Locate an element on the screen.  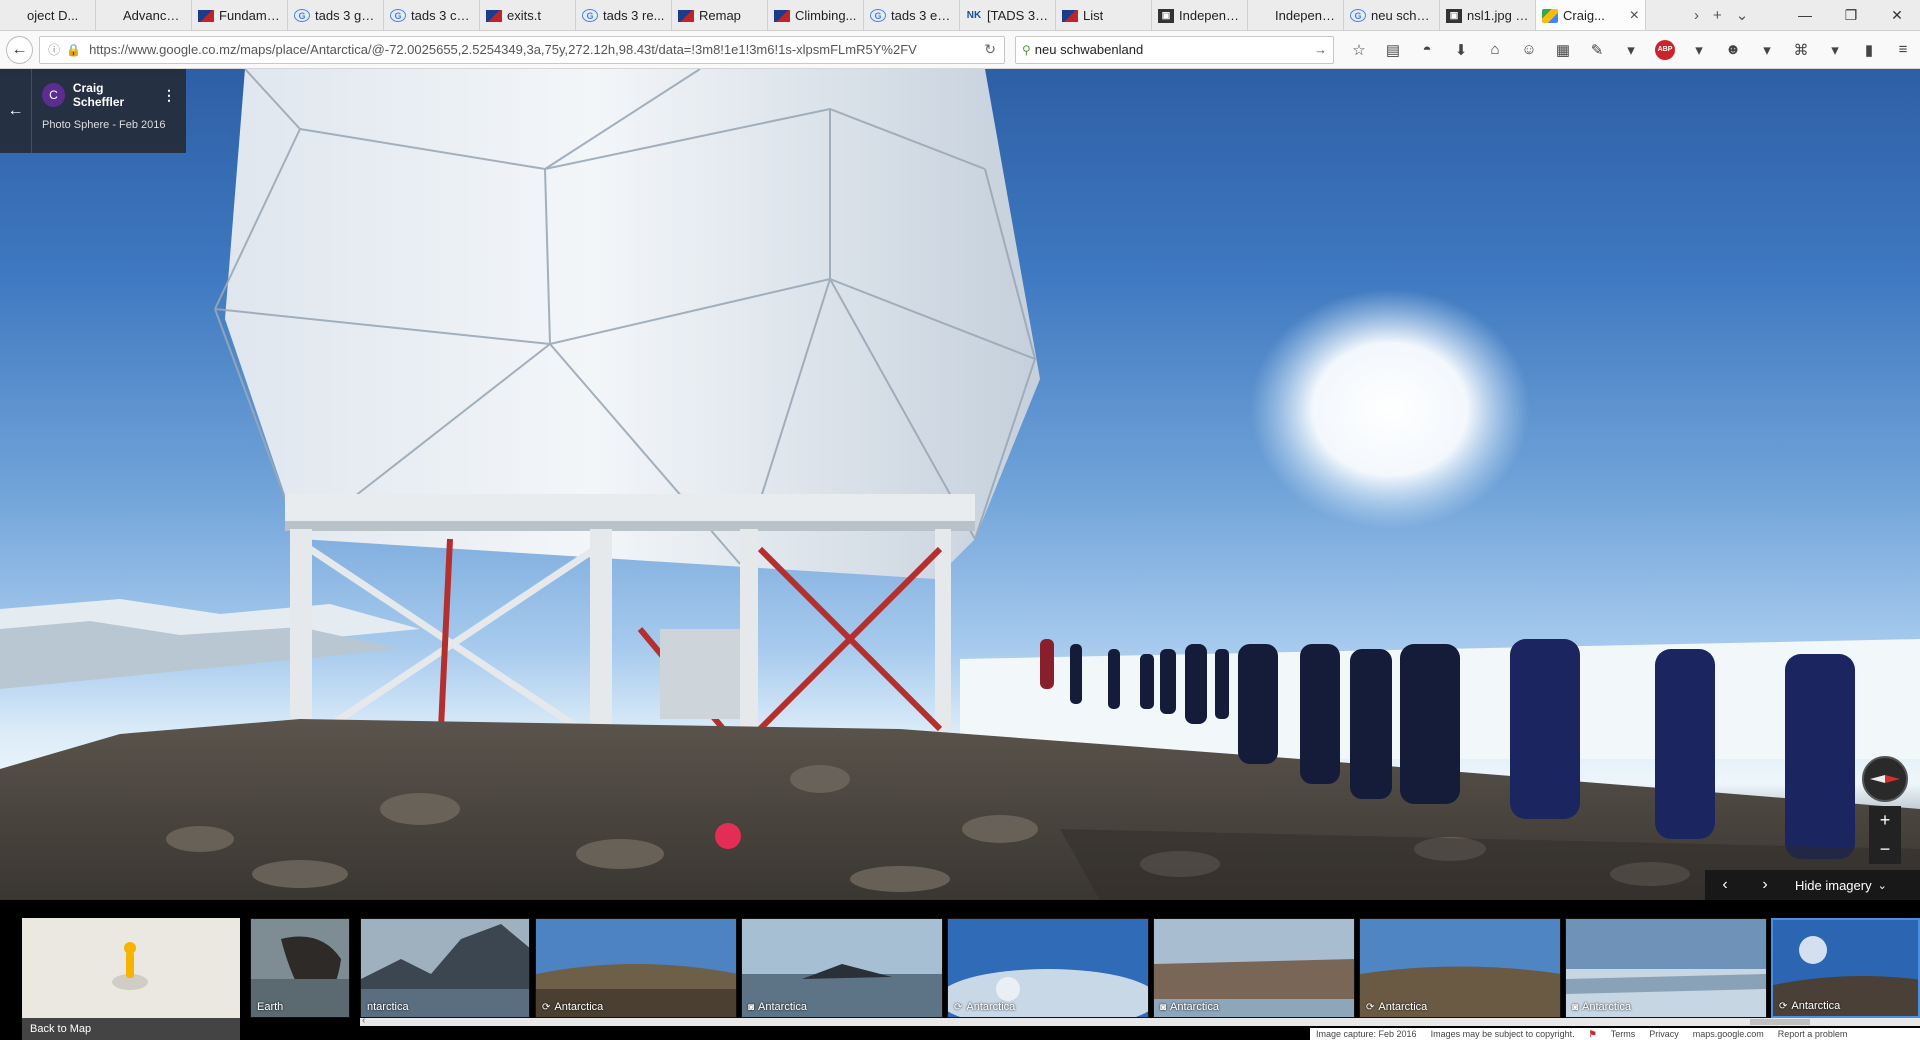
next-imagery-button: › is located at coordinates (1765, 885).